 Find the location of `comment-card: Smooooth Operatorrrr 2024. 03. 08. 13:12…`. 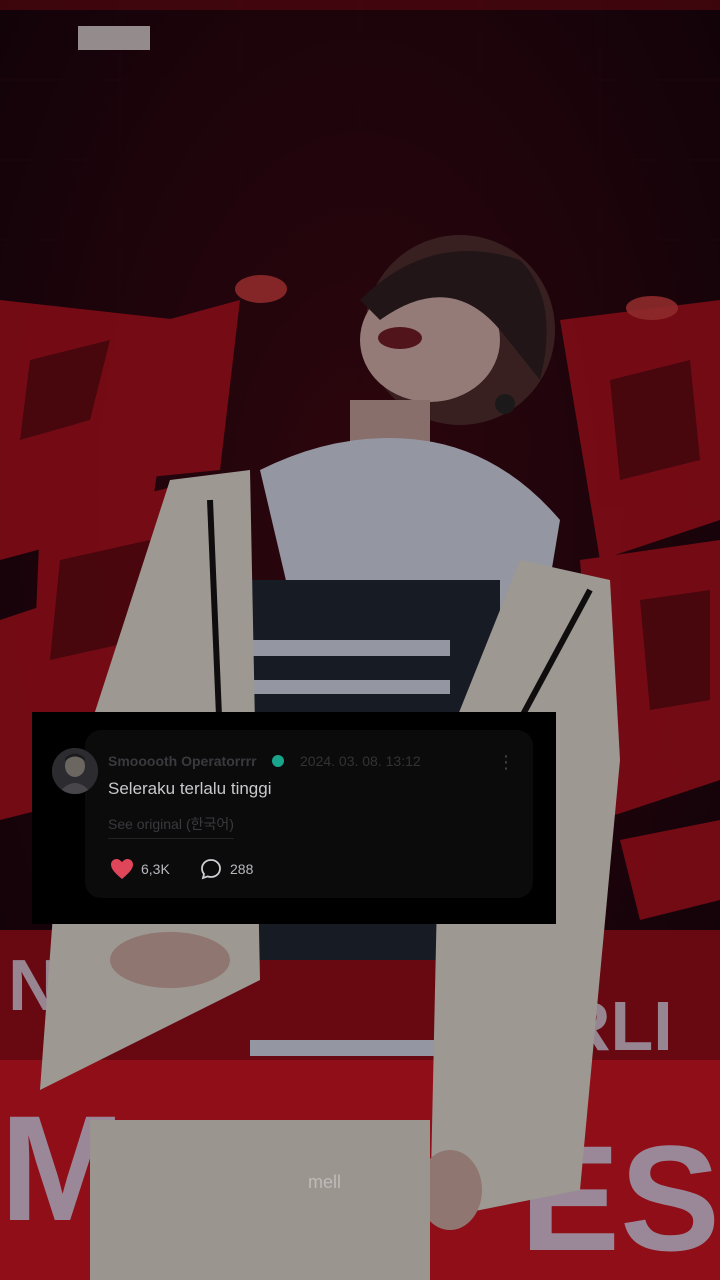

comment-card: Smooooth Operatorrrr 2024. 03. 08. 13:12… is located at coordinates (294, 818).